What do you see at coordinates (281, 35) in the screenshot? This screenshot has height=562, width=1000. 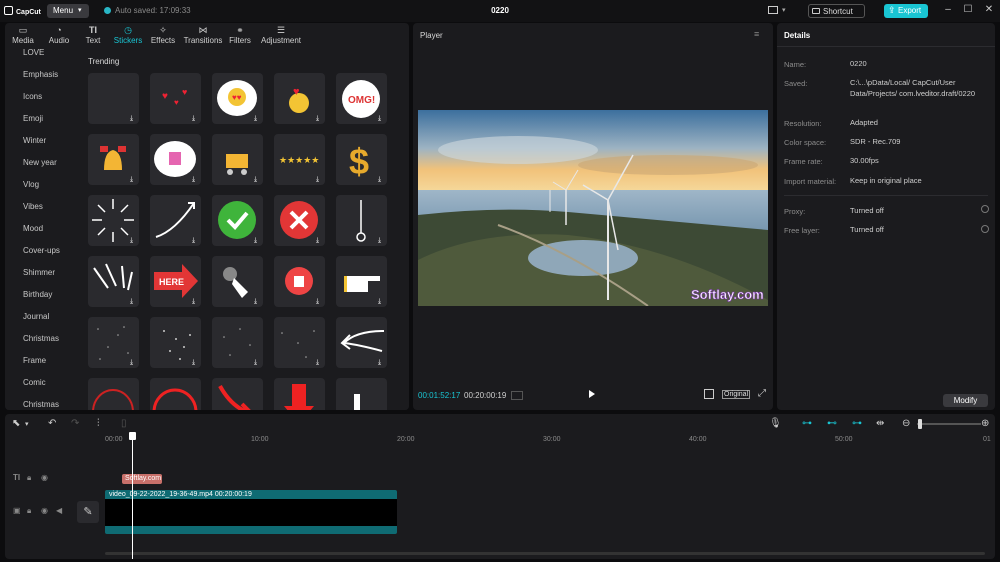 I see `tab-adjustment: ☰ Adjustment` at bounding box center [281, 35].